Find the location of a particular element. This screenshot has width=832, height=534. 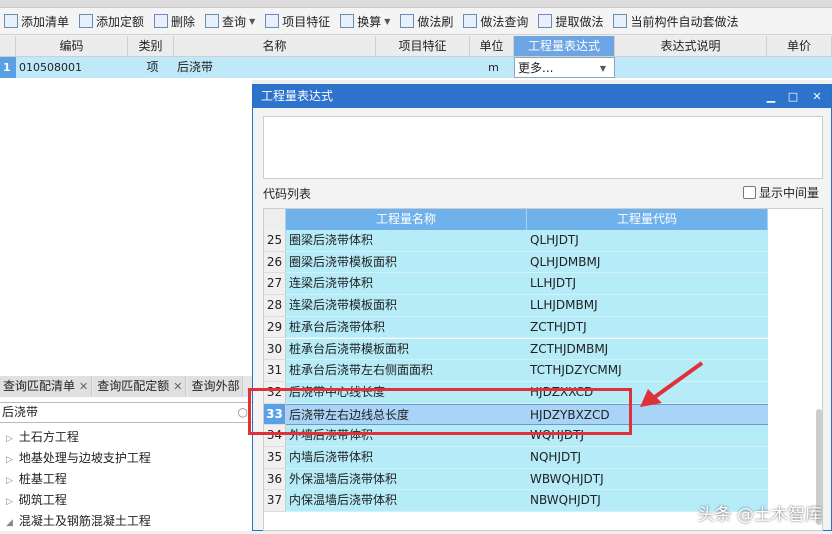

col-name: 名称 is located at coordinates (275, 46).